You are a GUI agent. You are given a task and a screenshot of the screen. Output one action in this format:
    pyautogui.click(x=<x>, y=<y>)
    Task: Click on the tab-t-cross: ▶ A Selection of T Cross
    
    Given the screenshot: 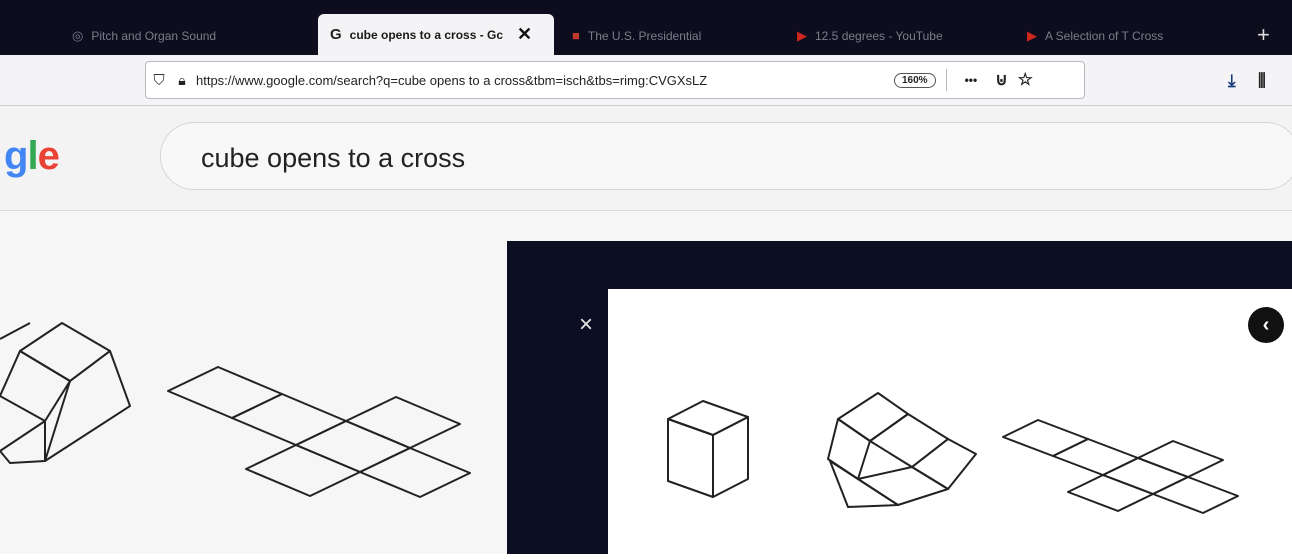 What is the action you would take?
    pyautogui.click(x=1127, y=35)
    